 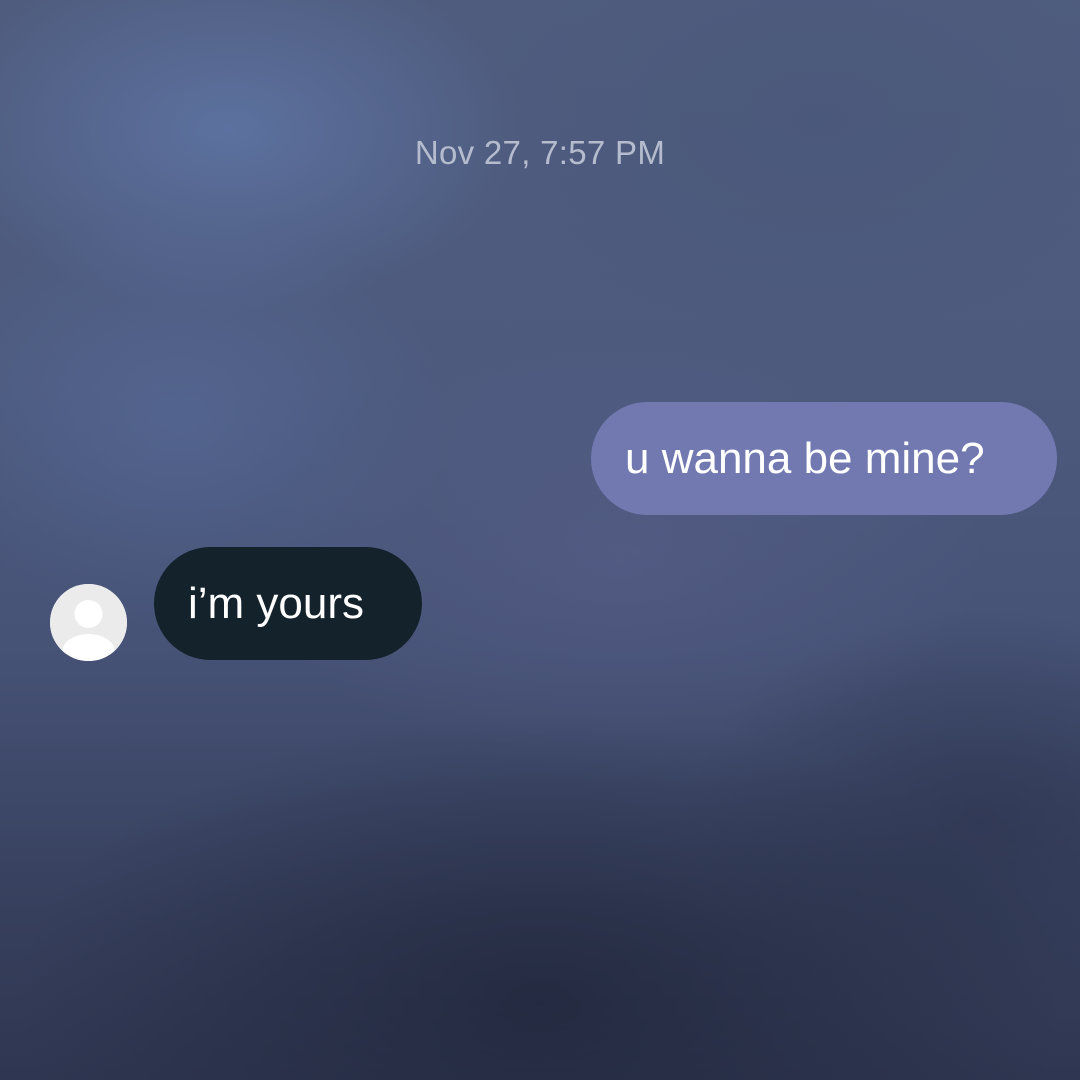 I want to click on received-message-bubble: i’m yours, so click(x=288, y=603).